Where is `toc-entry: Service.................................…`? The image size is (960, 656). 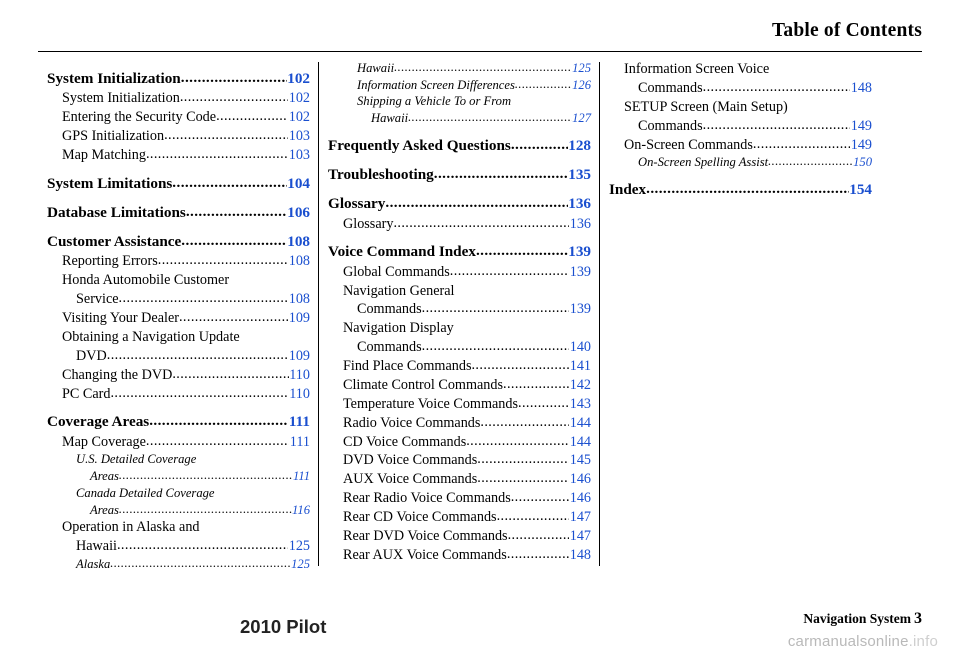 toc-entry: Service.................................… is located at coordinates (178, 299).